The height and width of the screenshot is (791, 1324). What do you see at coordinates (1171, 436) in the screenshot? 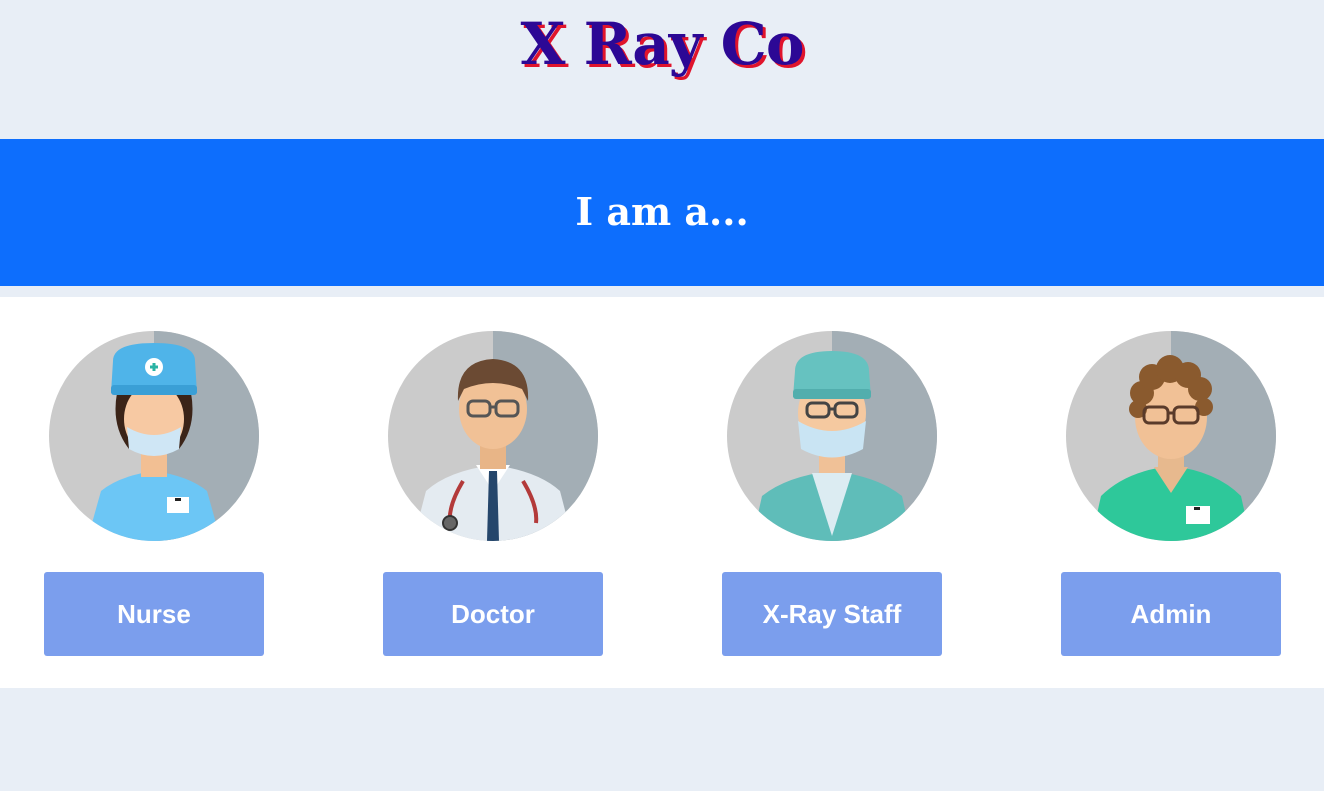
I see `admin-avatar-icon` at bounding box center [1171, 436].